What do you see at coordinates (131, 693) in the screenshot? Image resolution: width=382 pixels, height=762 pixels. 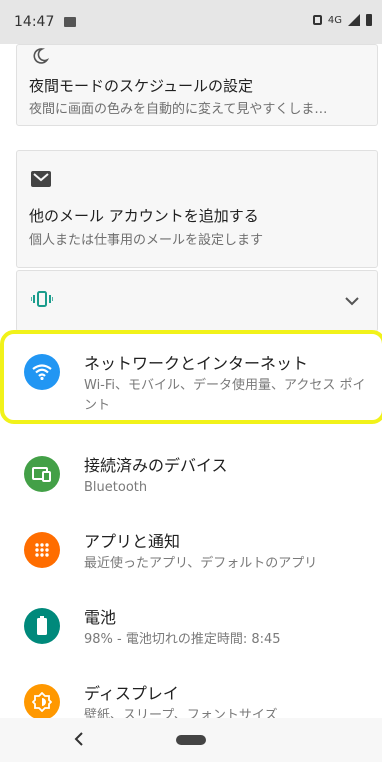 I see `display-title: ディスプレイ` at bounding box center [131, 693].